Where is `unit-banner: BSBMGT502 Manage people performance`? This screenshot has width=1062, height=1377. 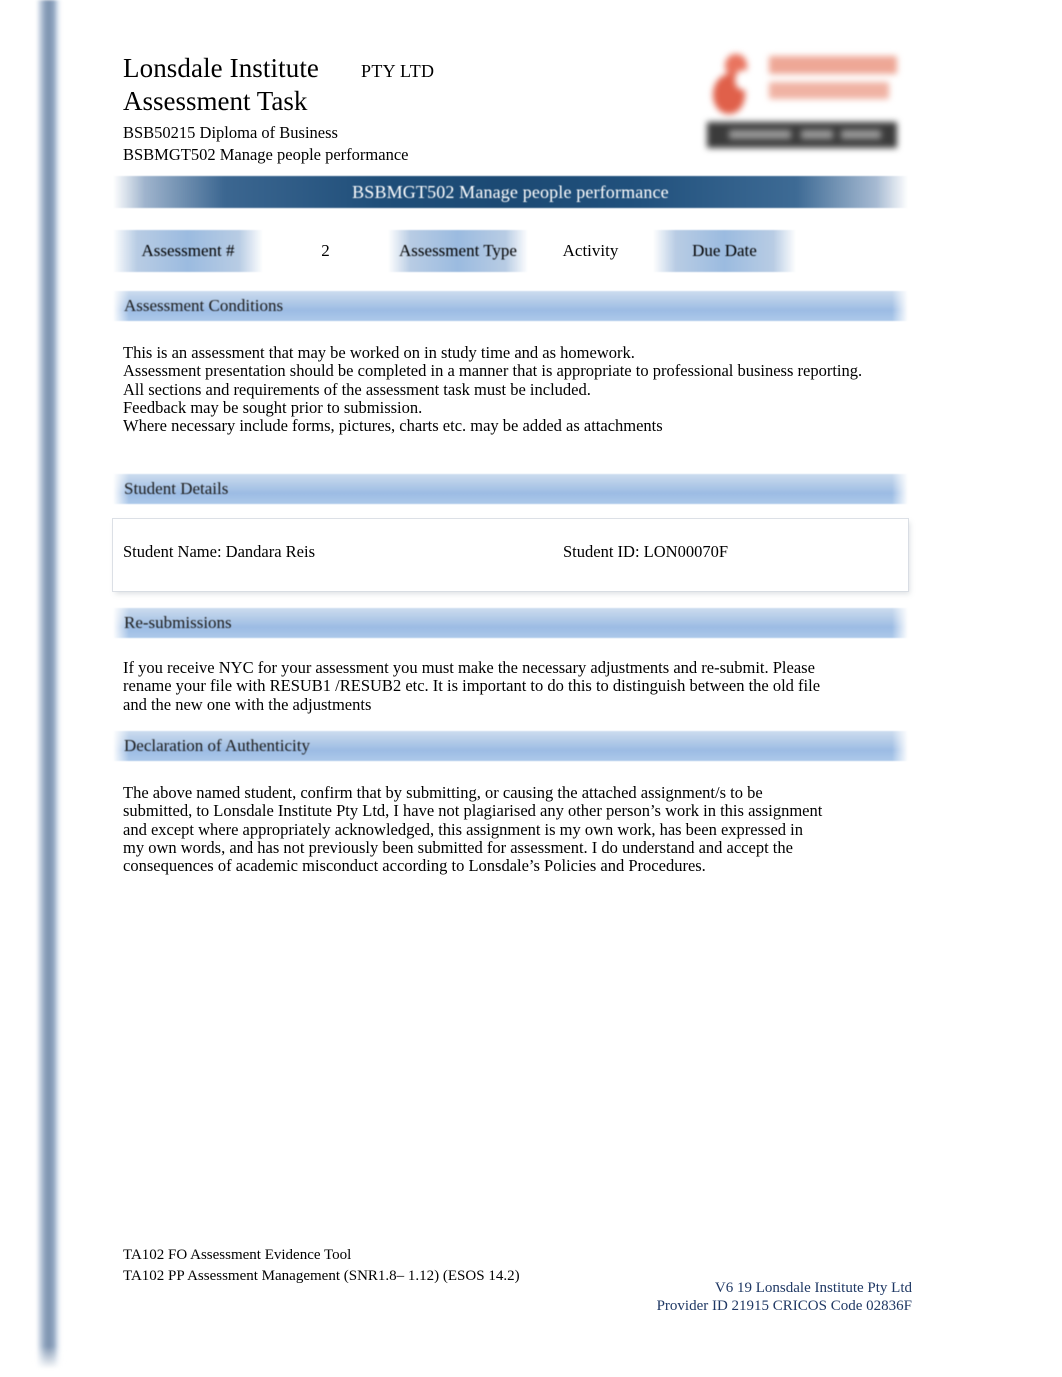
unit-banner: BSBMGT502 Manage people performance is located at coordinates (510, 192).